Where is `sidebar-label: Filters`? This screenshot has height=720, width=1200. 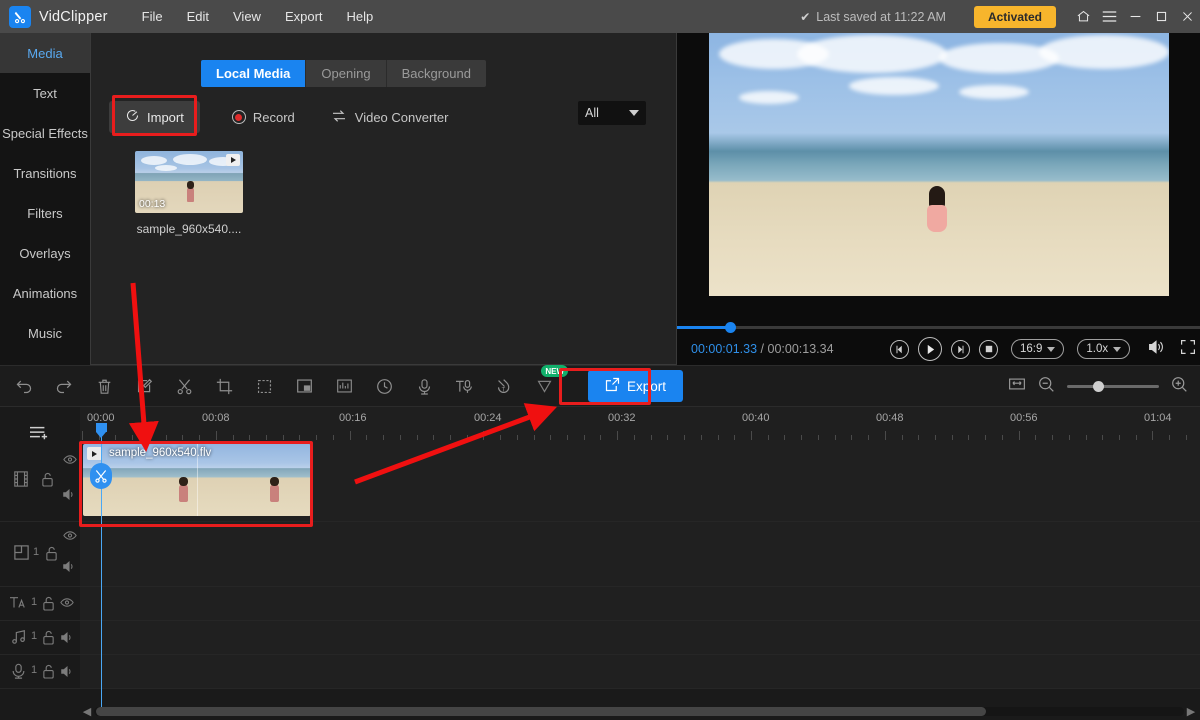
sidebar-label: Filters is located at coordinates (45, 213).